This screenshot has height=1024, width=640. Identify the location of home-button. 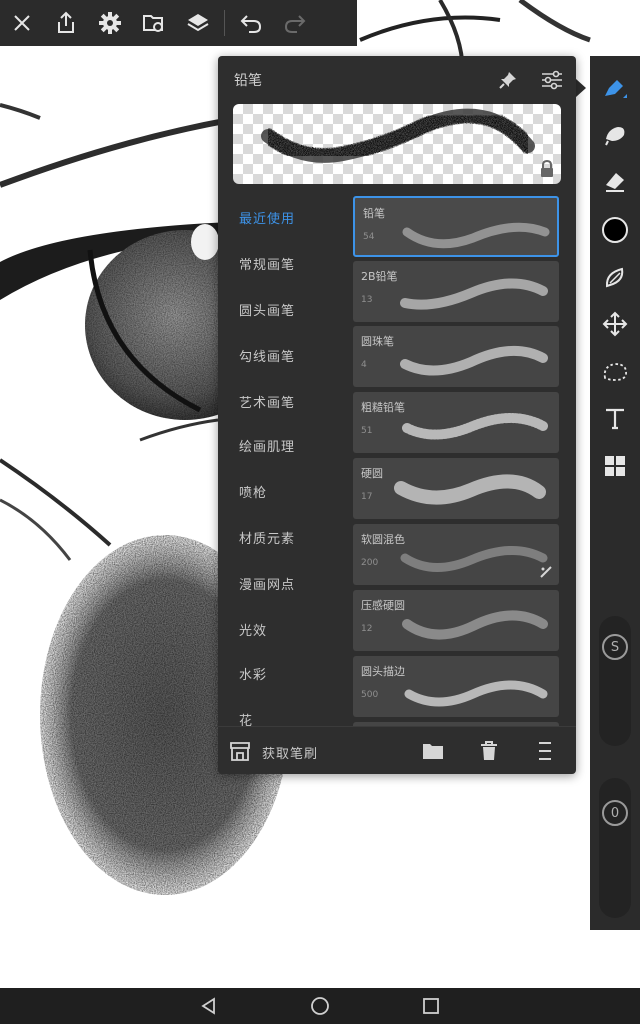
(320, 1006).